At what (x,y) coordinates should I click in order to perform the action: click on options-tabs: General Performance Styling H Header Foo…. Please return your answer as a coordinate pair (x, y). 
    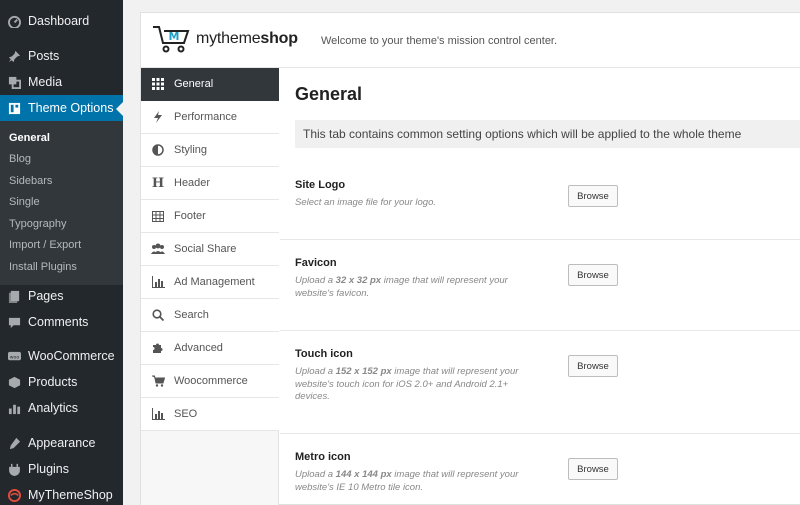
    Looking at the image, I should click on (210, 286).